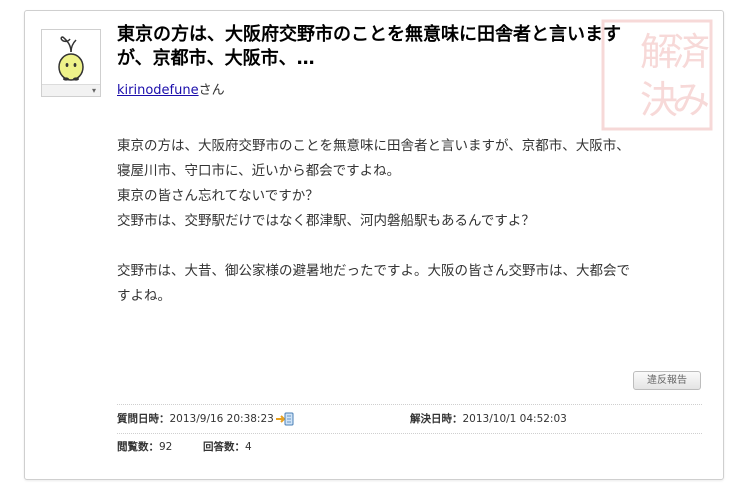  What do you see at coordinates (144, 296) in the screenshot?
I see `body-line: すよね。` at bounding box center [144, 296].